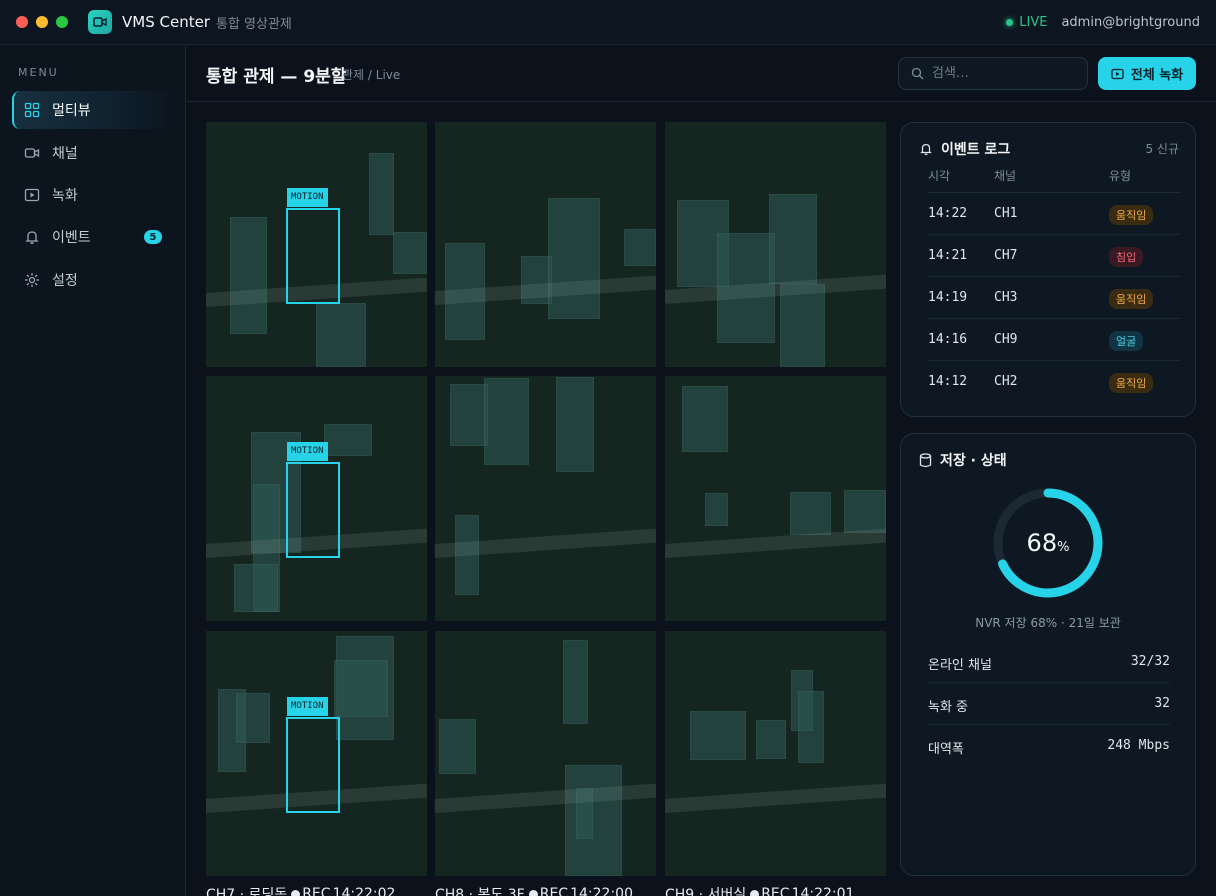 The height and width of the screenshot is (896, 1216). Describe the element at coordinates (948, 707) in the screenshot. I see `stat-key: 녹화 중` at that location.